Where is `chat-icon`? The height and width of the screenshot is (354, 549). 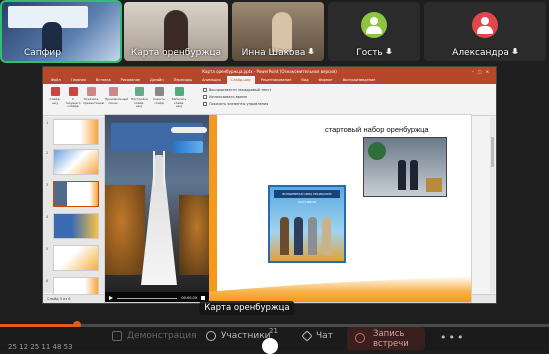 chat-icon is located at coordinates (307, 336).